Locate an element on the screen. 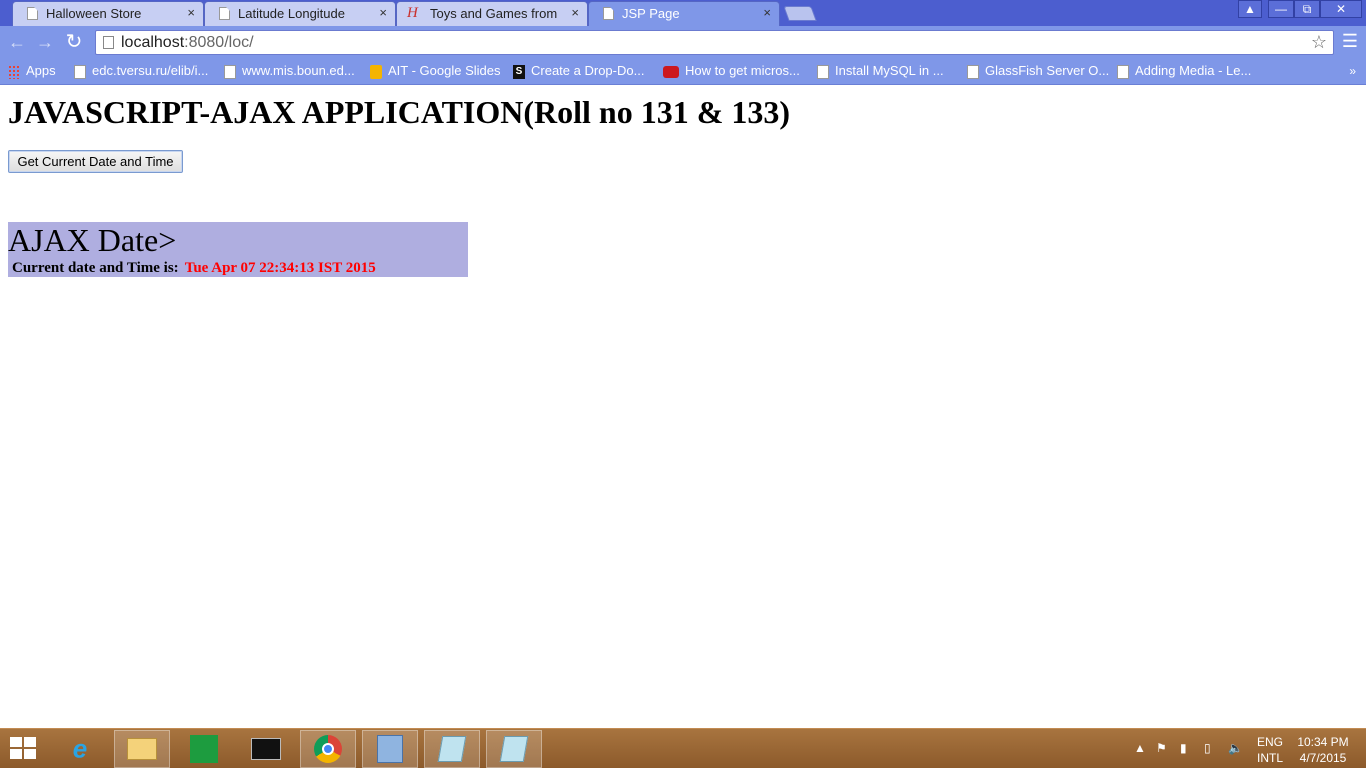 This screenshot has height=768, width=1366. browser-toolbar: ← → ↻ localhost:8080/loc/ ☆ ☰ is located at coordinates (683, 42).